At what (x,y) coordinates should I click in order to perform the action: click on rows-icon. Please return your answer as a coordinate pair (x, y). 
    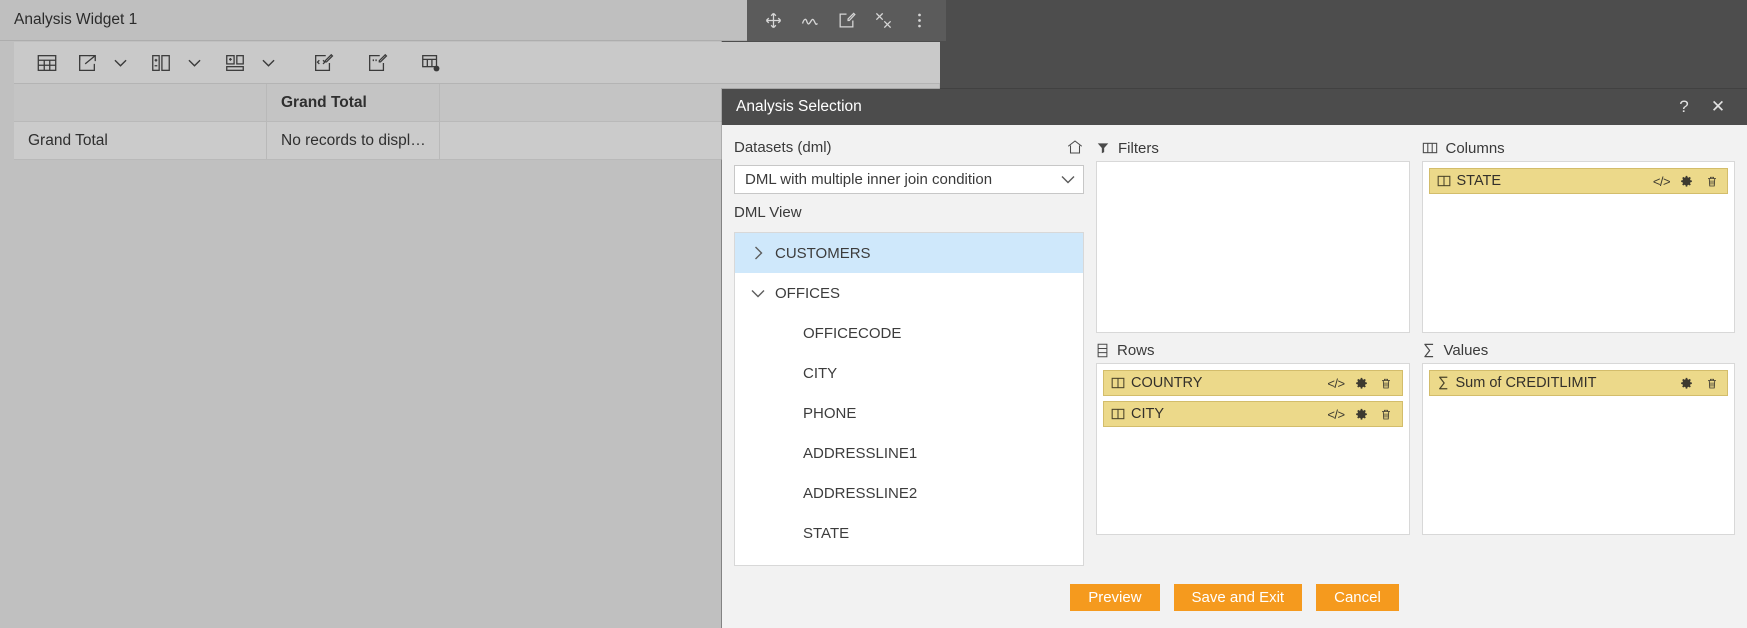
    Looking at the image, I should click on (1102, 350).